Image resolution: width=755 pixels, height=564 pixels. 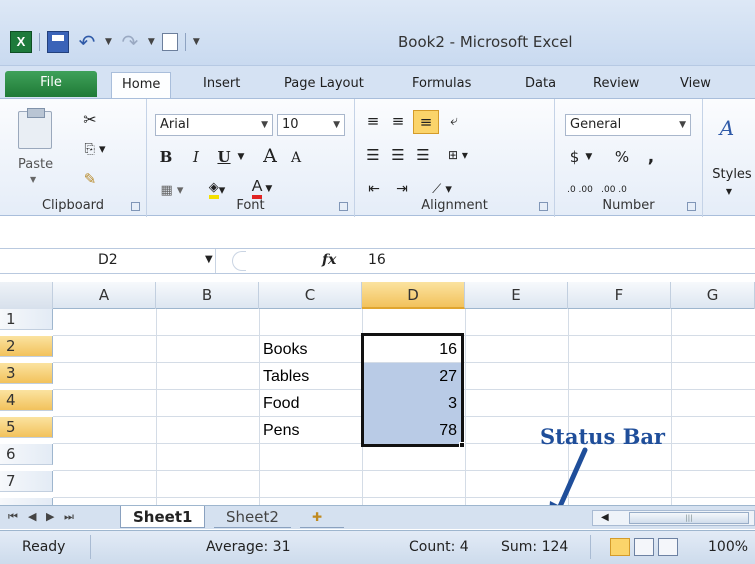 I want to click on align-center-icon: ☰, so click(x=398, y=155).